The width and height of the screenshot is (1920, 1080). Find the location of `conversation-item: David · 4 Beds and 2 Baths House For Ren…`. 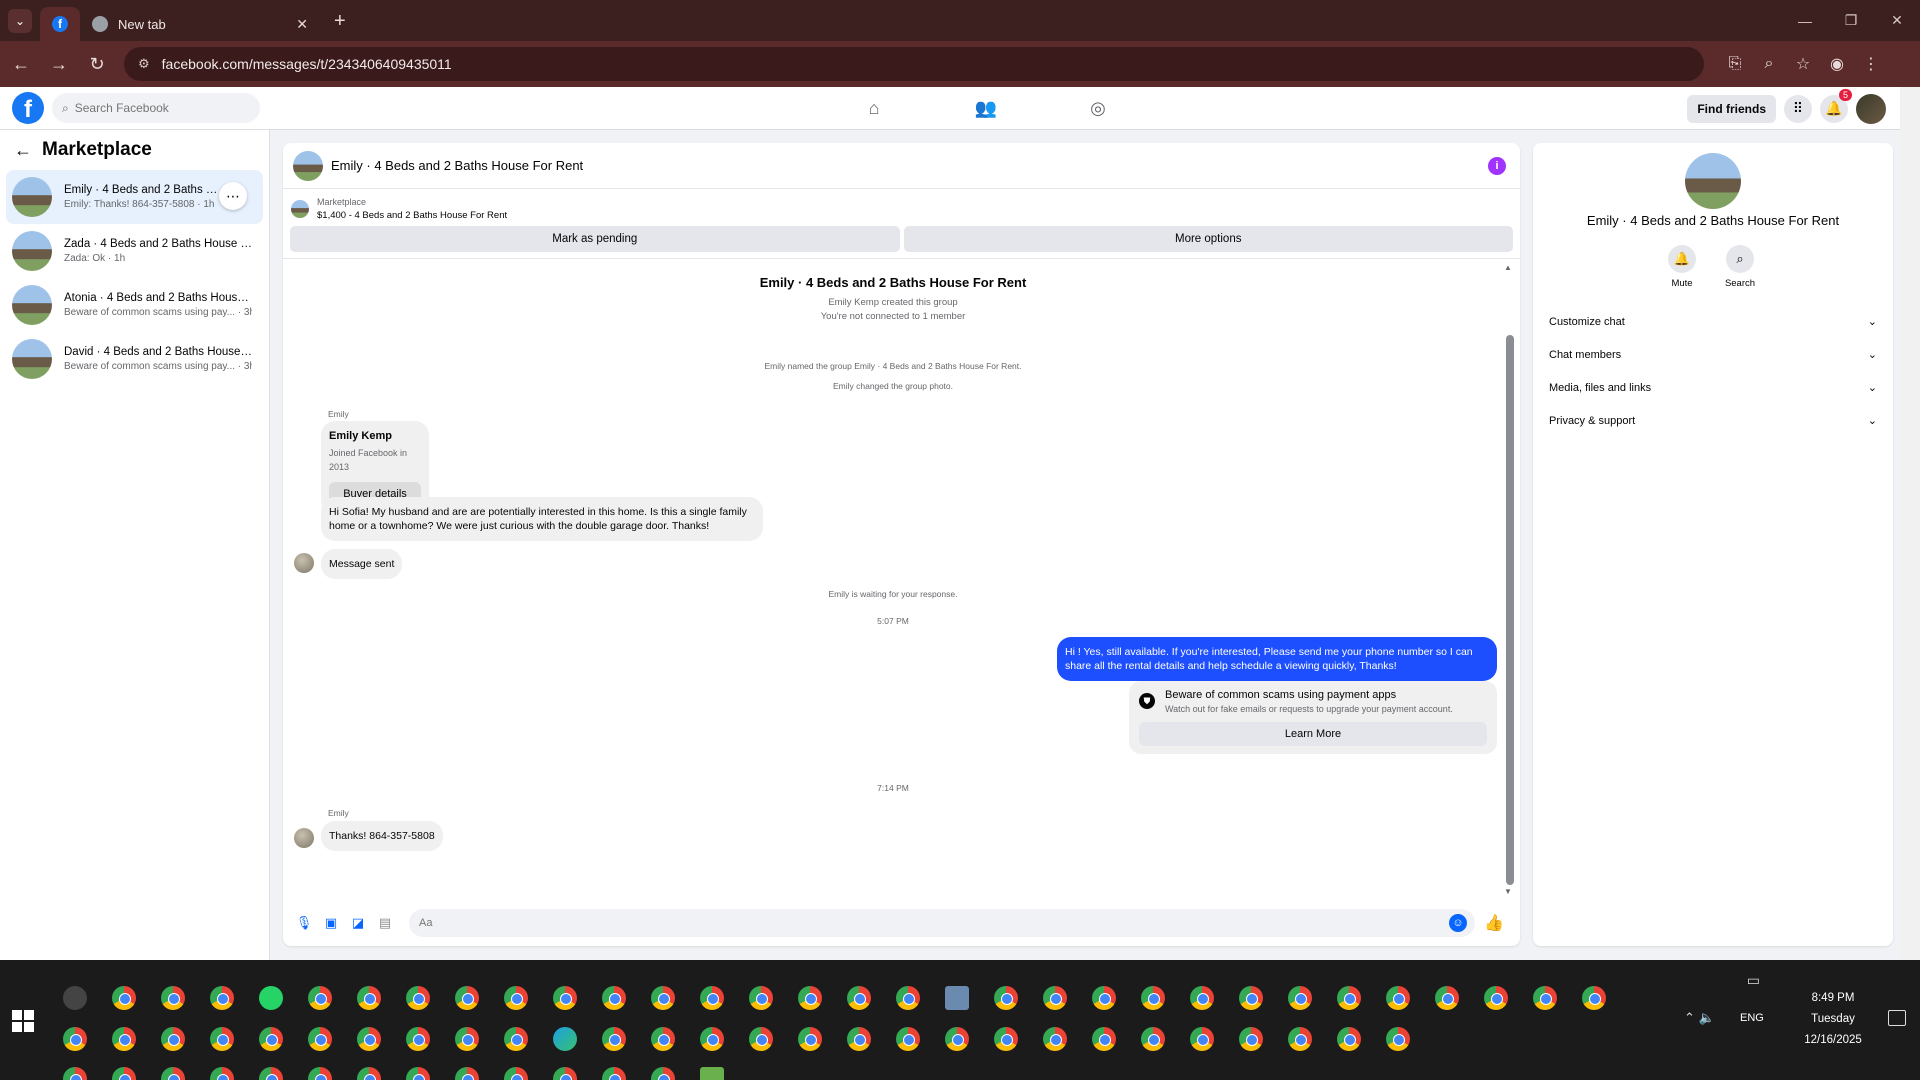

conversation-item: David · 4 Beds and 2 Baths House For Ren… is located at coordinates (134, 359).